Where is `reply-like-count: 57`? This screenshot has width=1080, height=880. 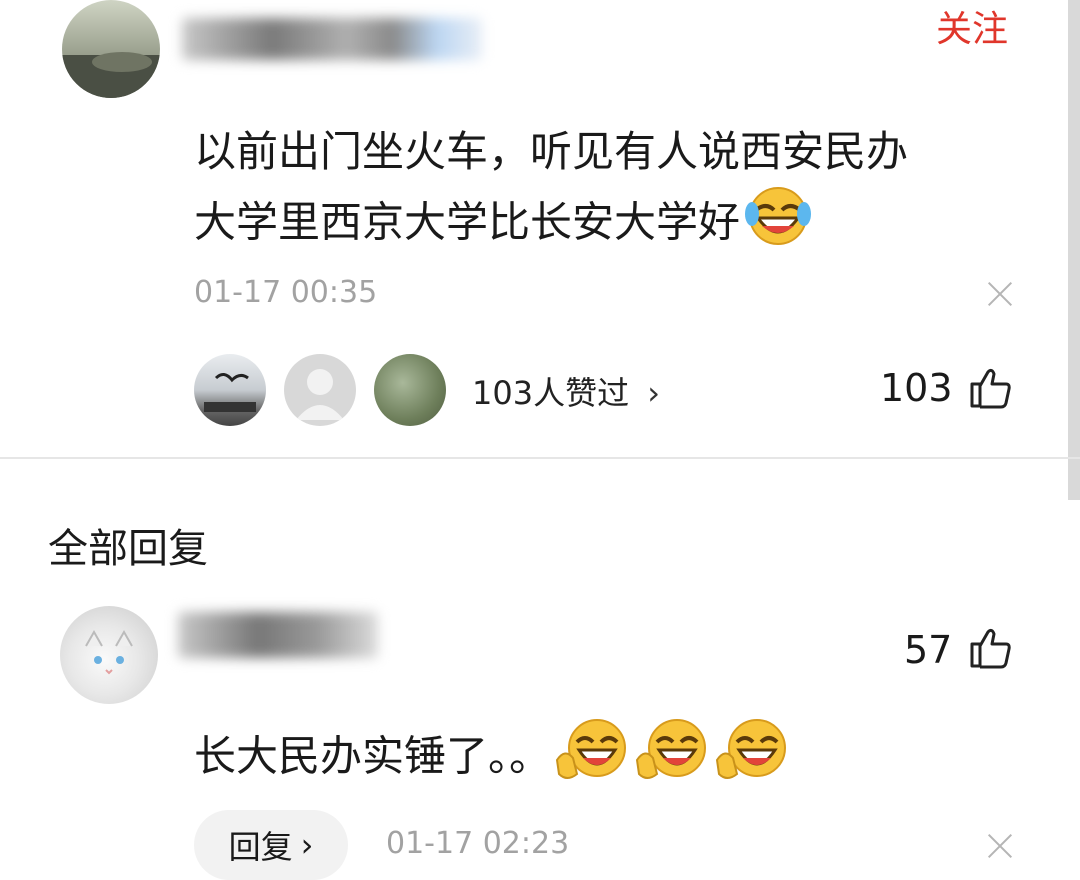 reply-like-count: 57 is located at coordinates (928, 650).